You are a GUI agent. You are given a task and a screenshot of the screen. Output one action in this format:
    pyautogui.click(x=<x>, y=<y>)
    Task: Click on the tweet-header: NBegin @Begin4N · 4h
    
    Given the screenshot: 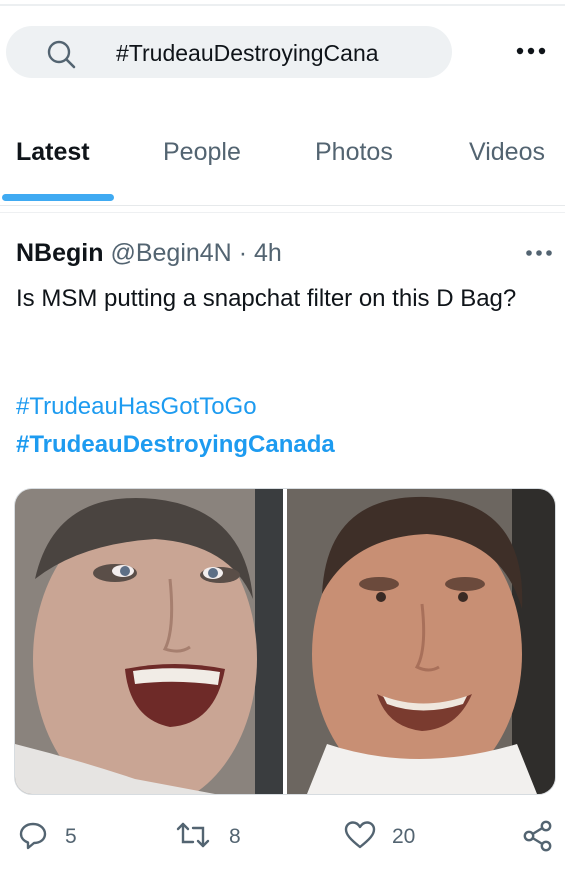 What is the action you would take?
    pyautogui.click(x=149, y=253)
    